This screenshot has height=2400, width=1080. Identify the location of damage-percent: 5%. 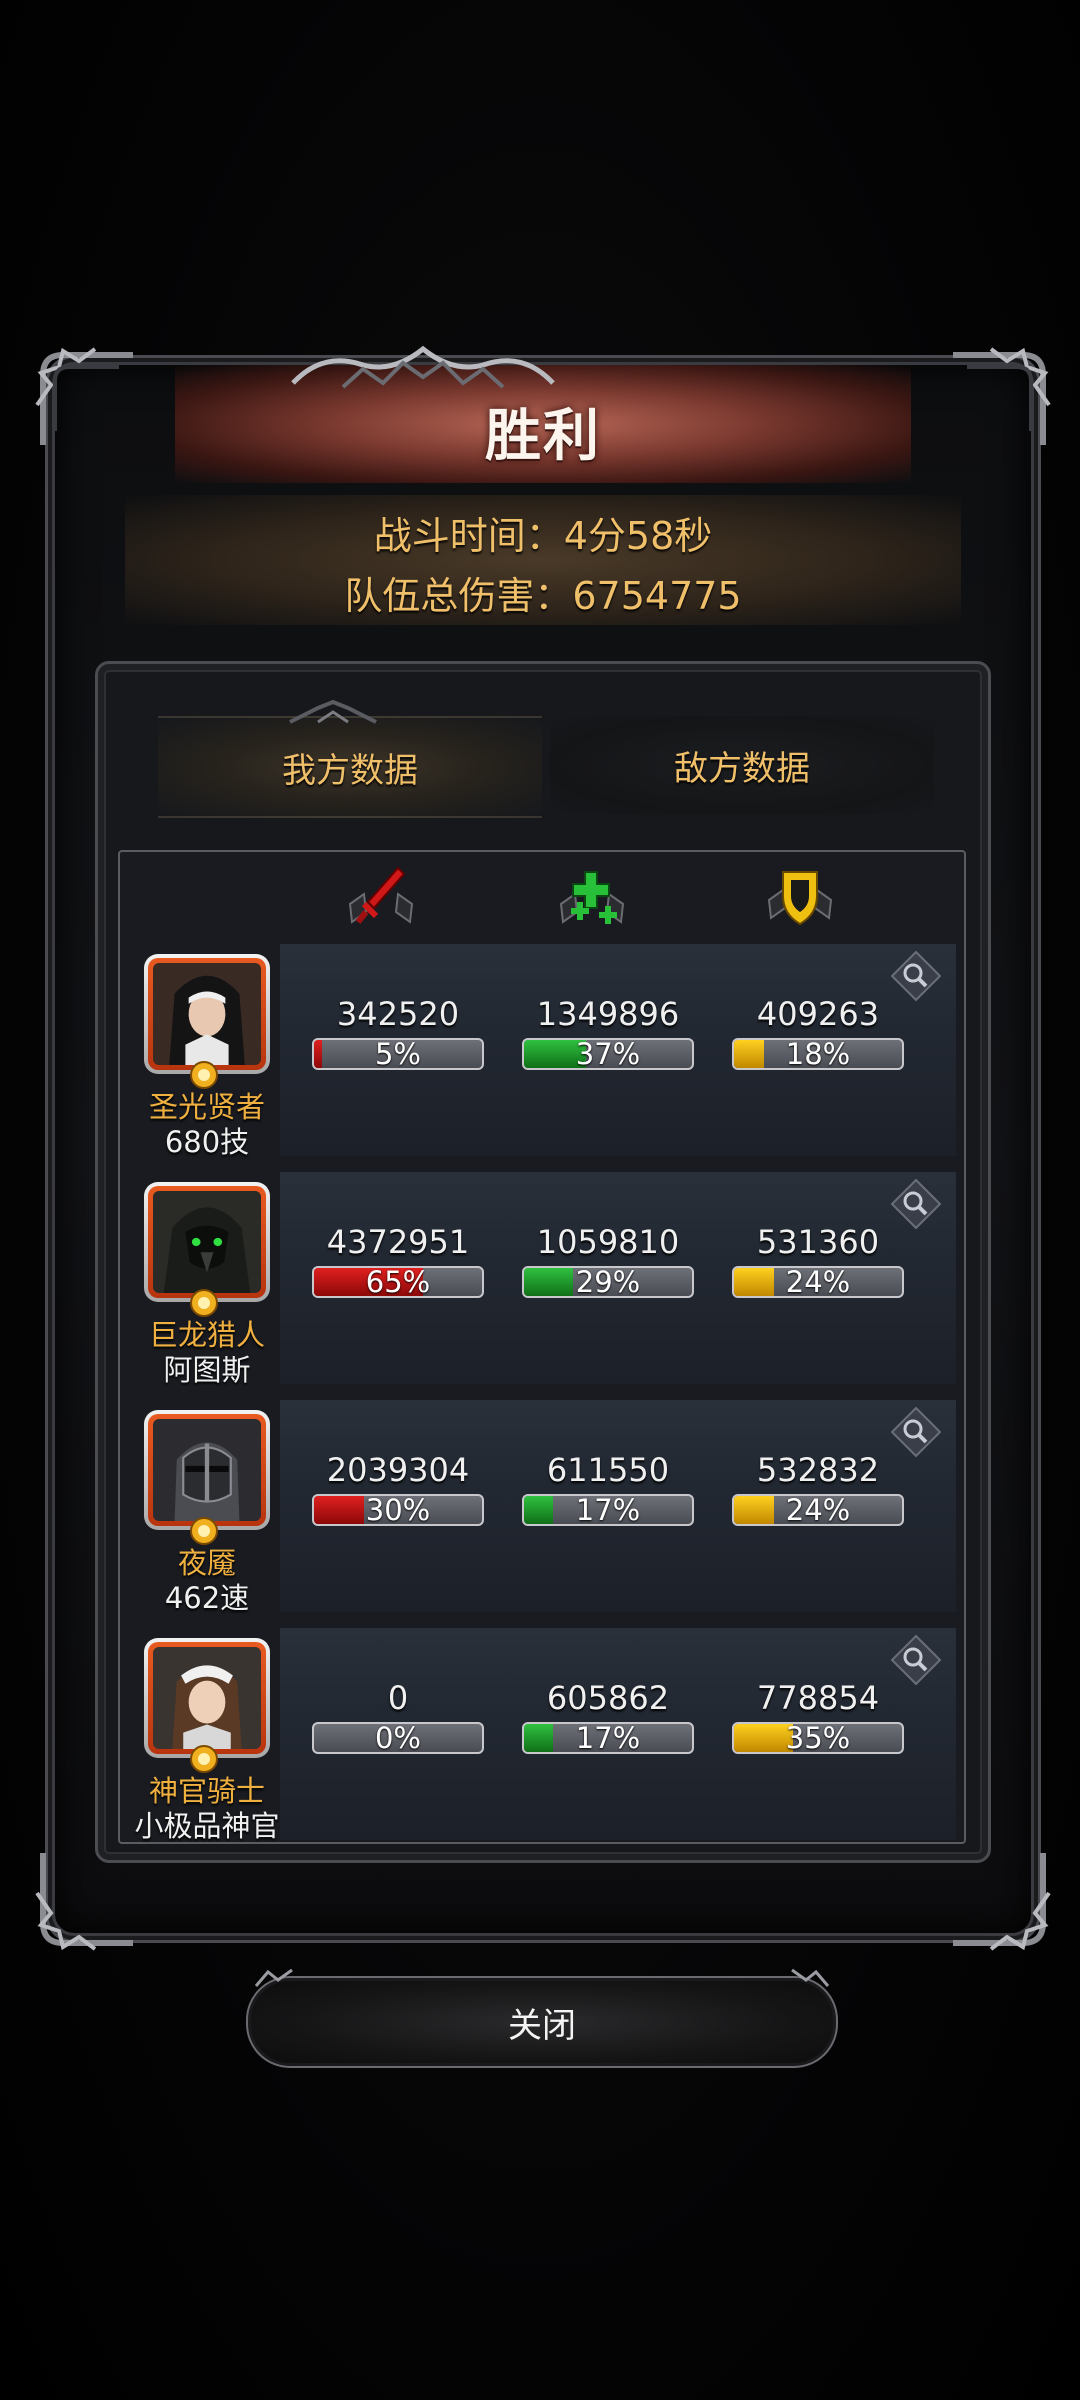
(397, 1054).